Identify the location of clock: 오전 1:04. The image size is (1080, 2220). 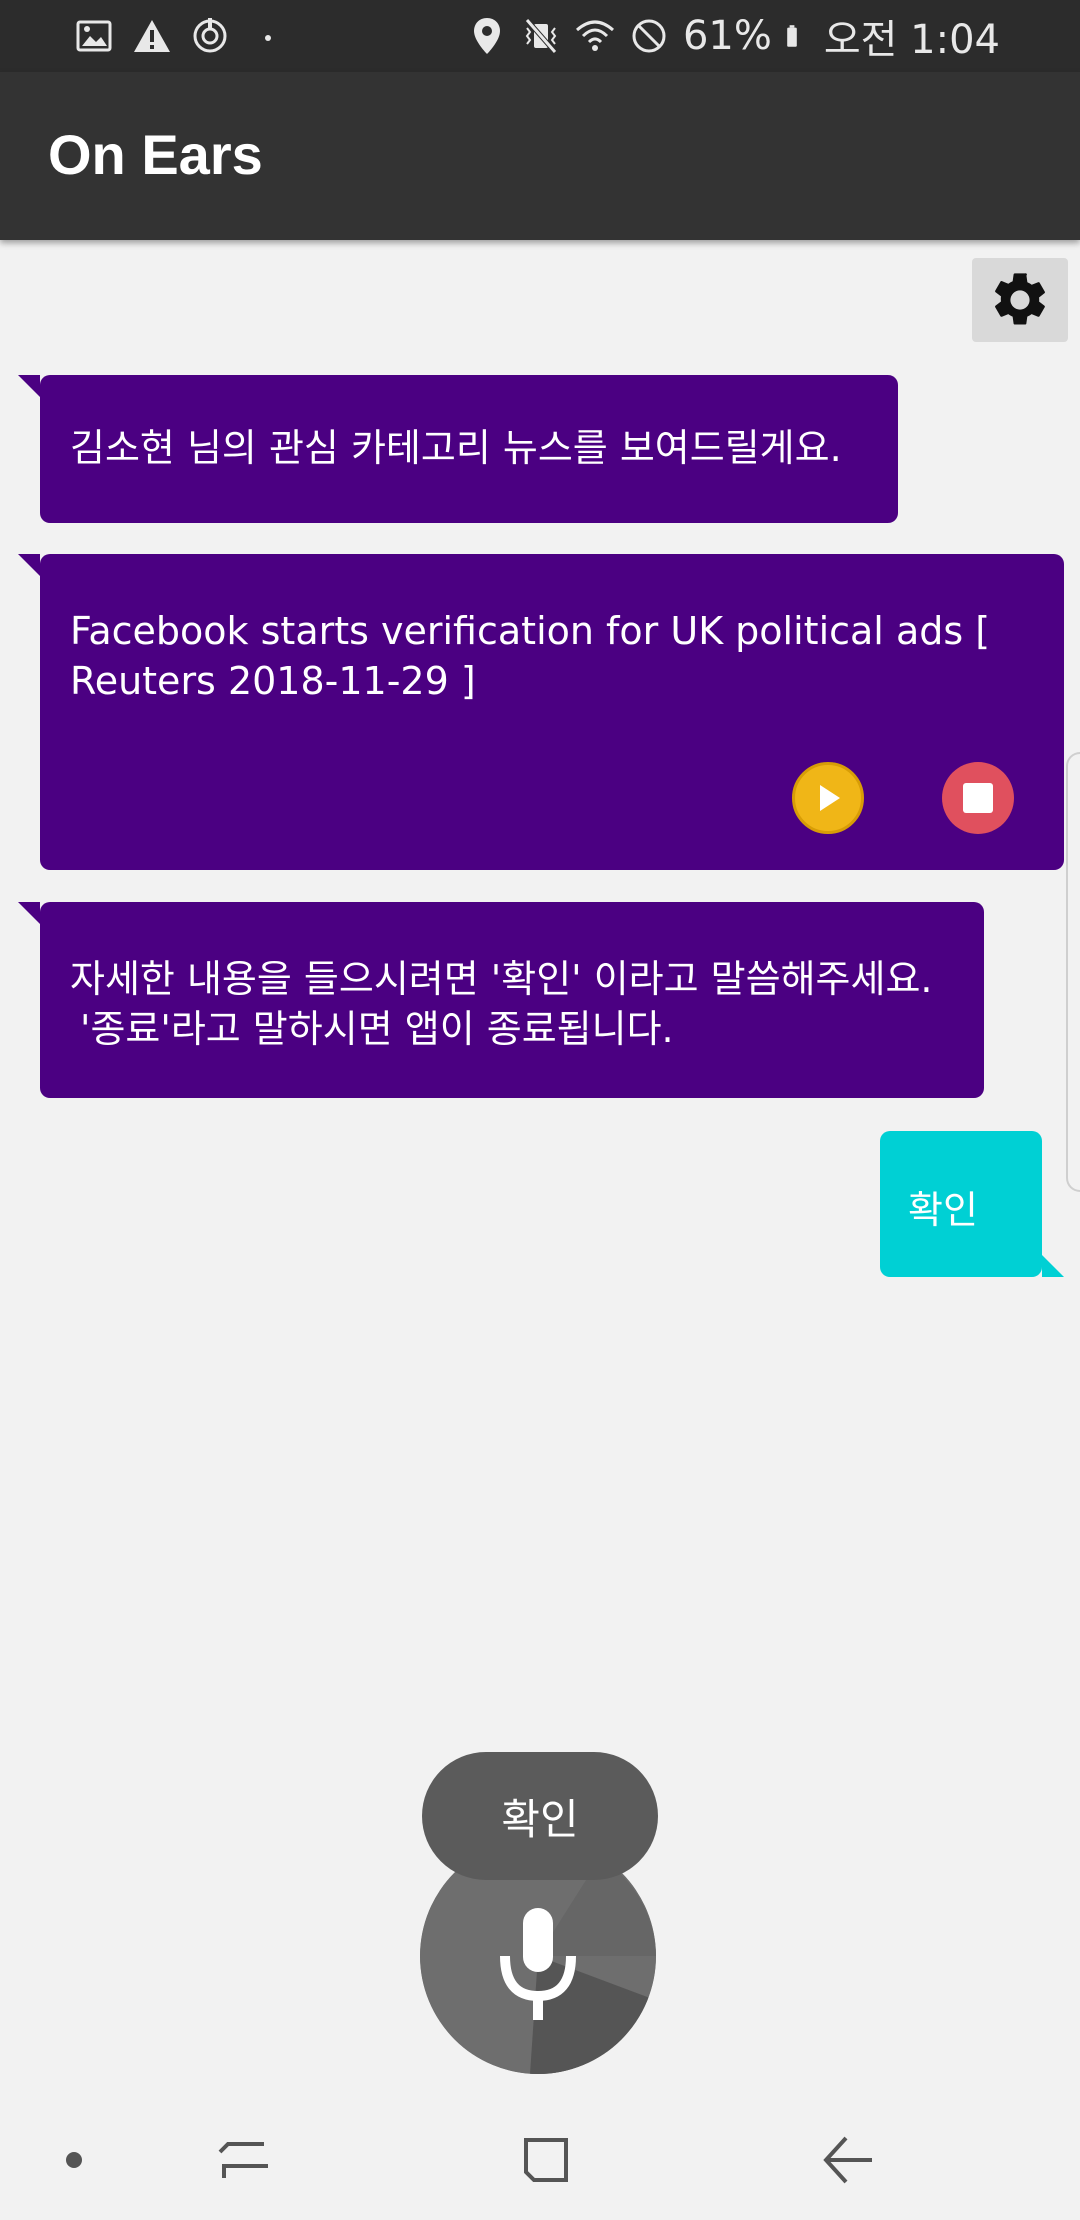
(911, 40).